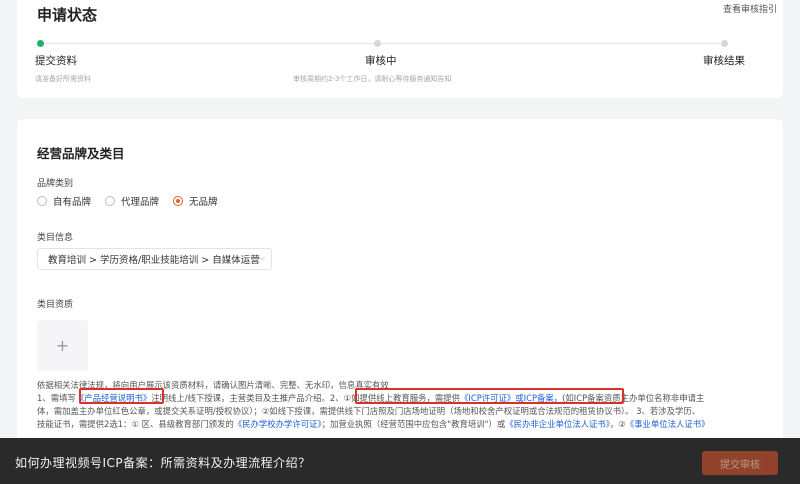 This screenshot has width=800, height=484. I want to click on step-2-dot, so click(377, 43).